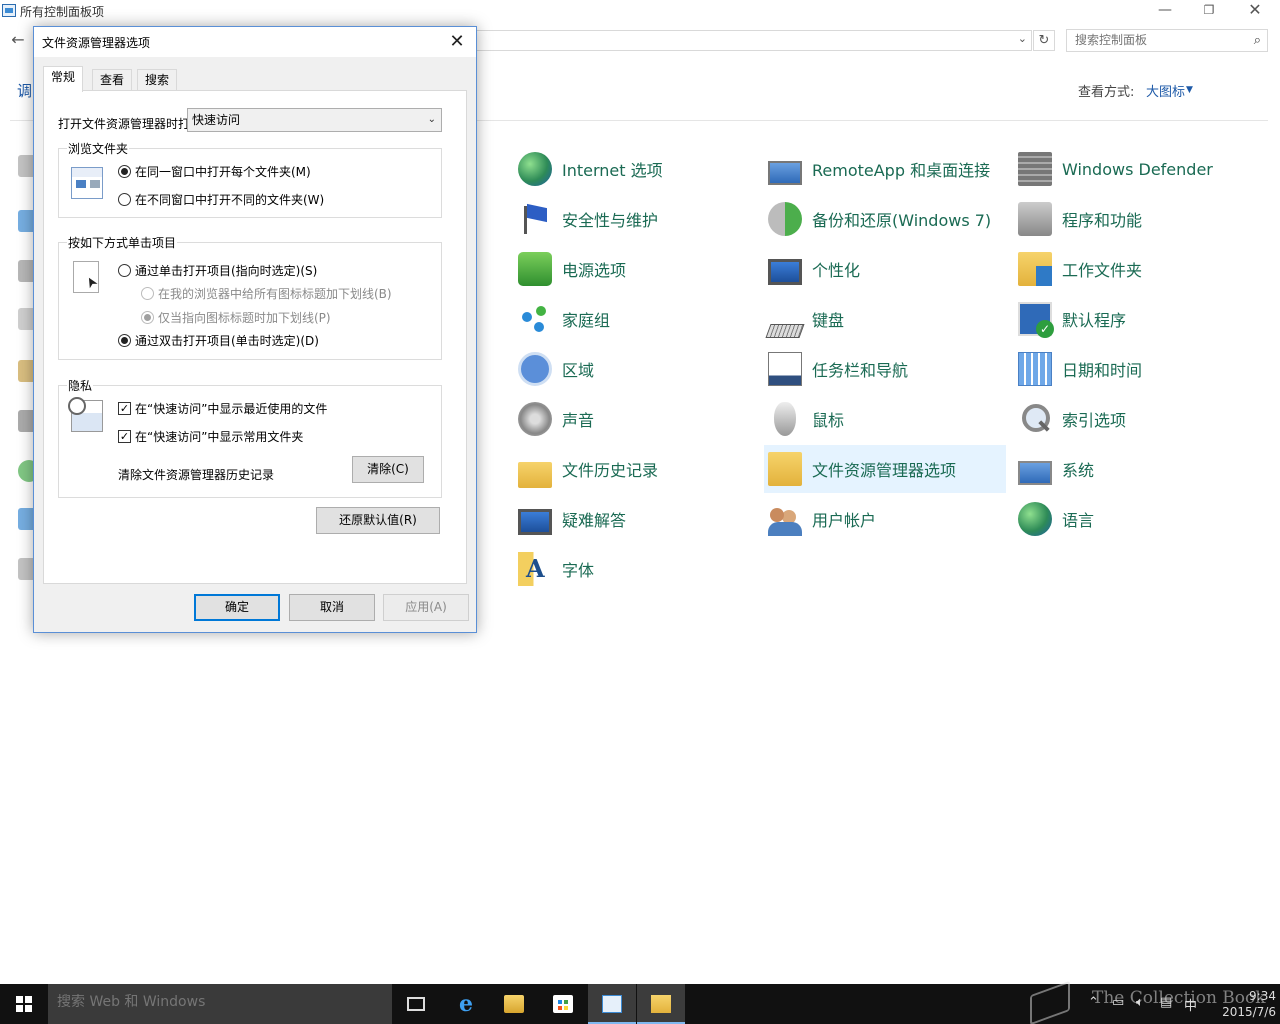 Image resolution: width=1280 pixels, height=1024 pixels. What do you see at coordinates (1190, 1004) in the screenshot?
I see `ime-indicator: 中` at bounding box center [1190, 1004].